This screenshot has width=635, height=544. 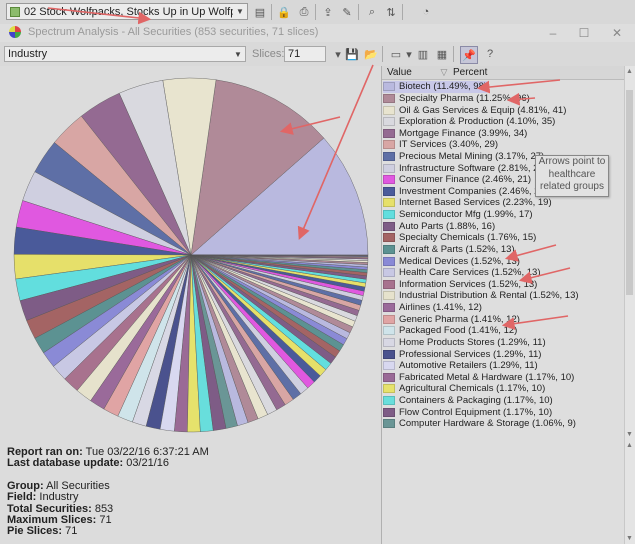 I want to click on legend-item: Computer Hardware & Storage (1.06%, 9), so click(x=479, y=424).